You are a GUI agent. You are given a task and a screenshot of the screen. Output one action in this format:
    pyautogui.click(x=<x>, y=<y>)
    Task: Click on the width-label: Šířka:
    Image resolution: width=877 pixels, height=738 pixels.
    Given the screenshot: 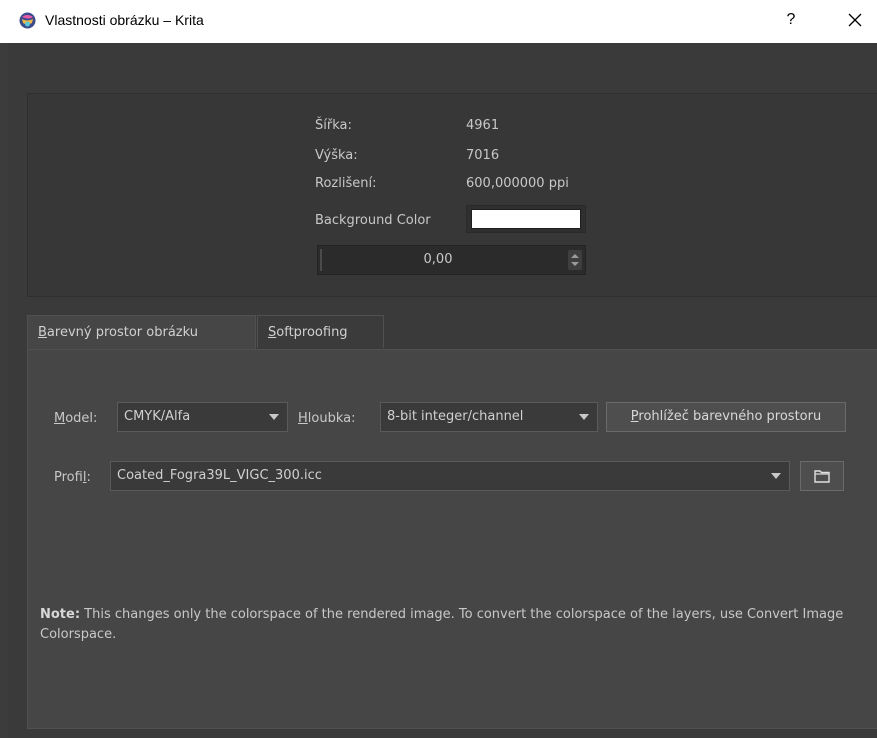 What is the action you would take?
    pyautogui.click(x=333, y=125)
    